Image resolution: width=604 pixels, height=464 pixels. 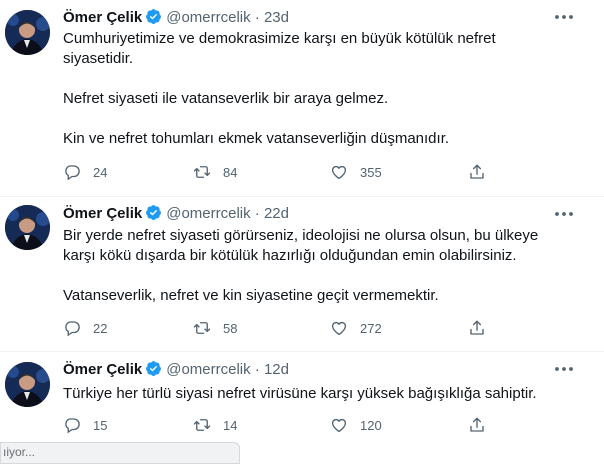 I want to click on reply-count: 24, so click(x=100, y=172).